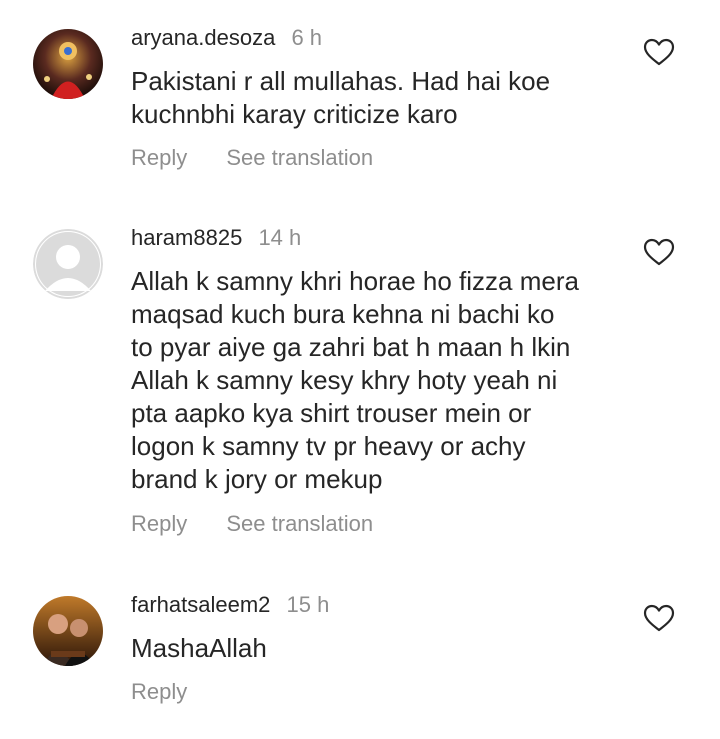  I want to click on comment-actions: Reply, so click(159, 692).